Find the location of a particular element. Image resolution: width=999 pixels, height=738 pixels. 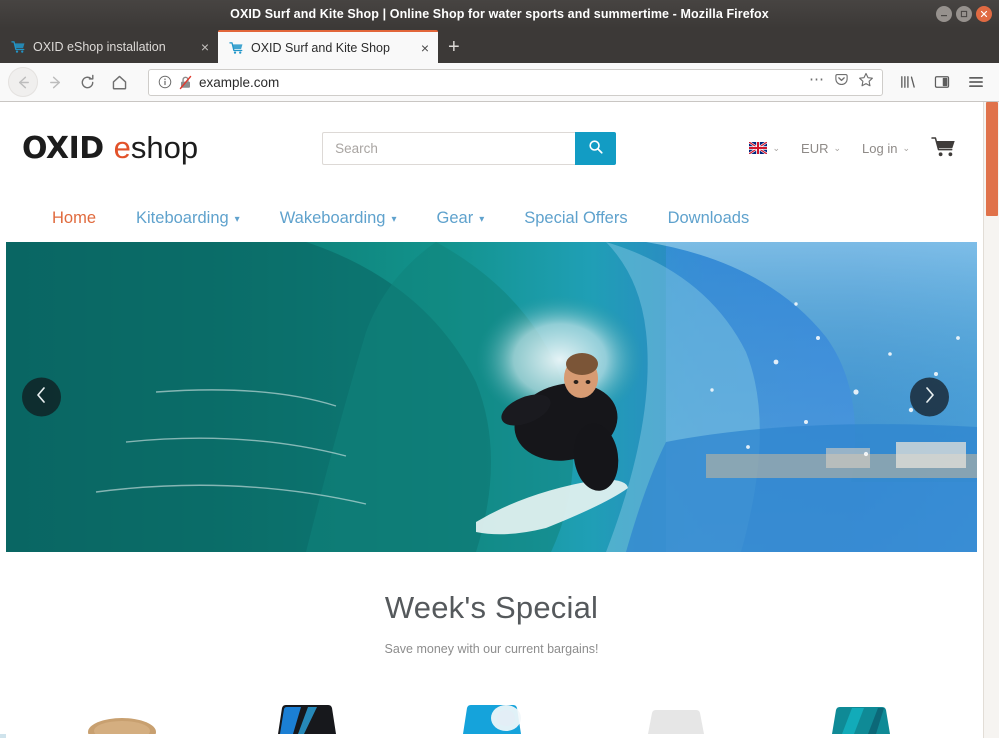

search-form is located at coordinates (469, 148).